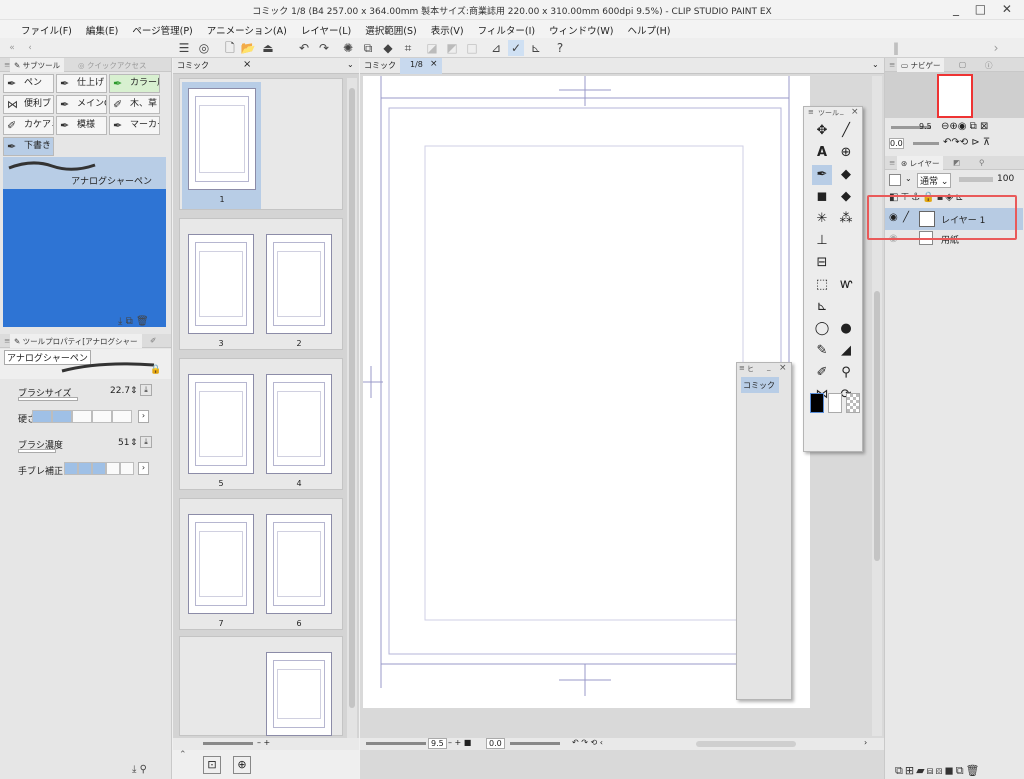 The width and height of the screenshot is (1024, 779). What do you see at coordinates (895, 180) in the screenshot?
I see `layer-color-icon` at bounding box center [895, 180].